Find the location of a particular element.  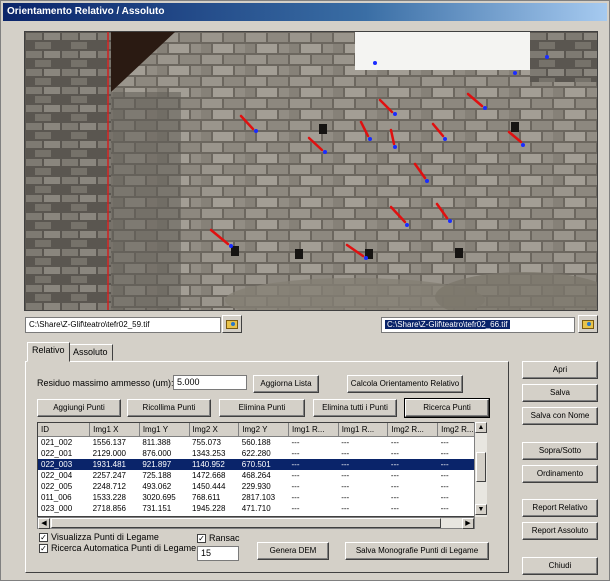

genera-dem-button: Genera DEM is located at coordinates (293, 551).